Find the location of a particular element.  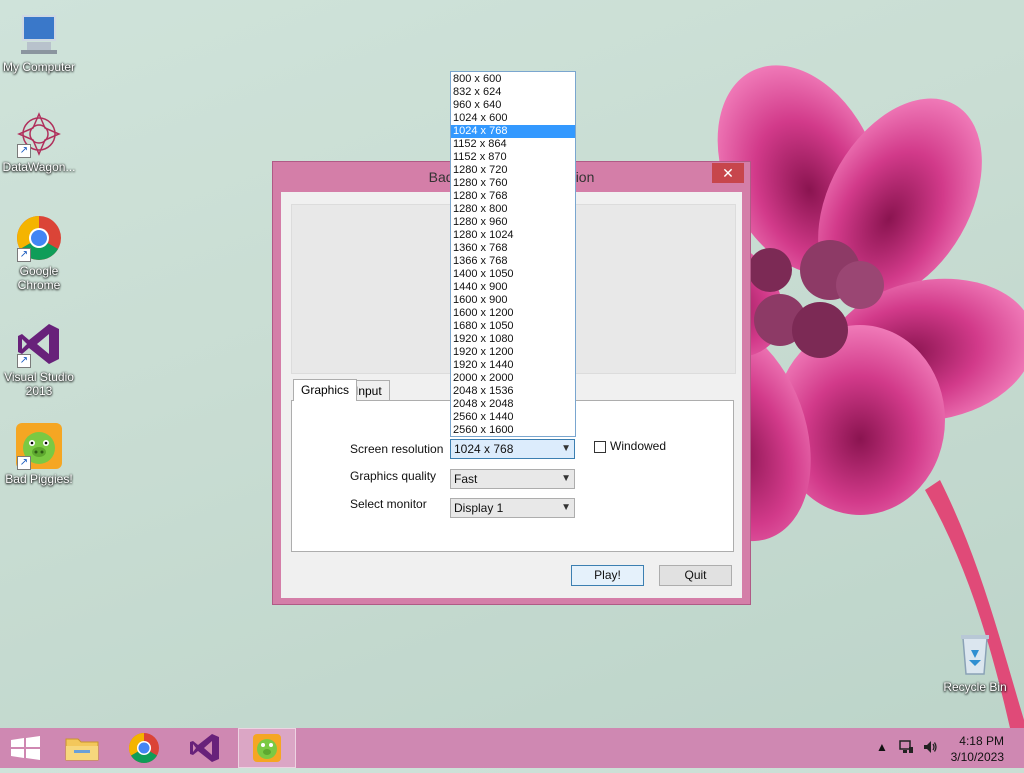

close-button: ✕ is located at coordinates (728, 173).